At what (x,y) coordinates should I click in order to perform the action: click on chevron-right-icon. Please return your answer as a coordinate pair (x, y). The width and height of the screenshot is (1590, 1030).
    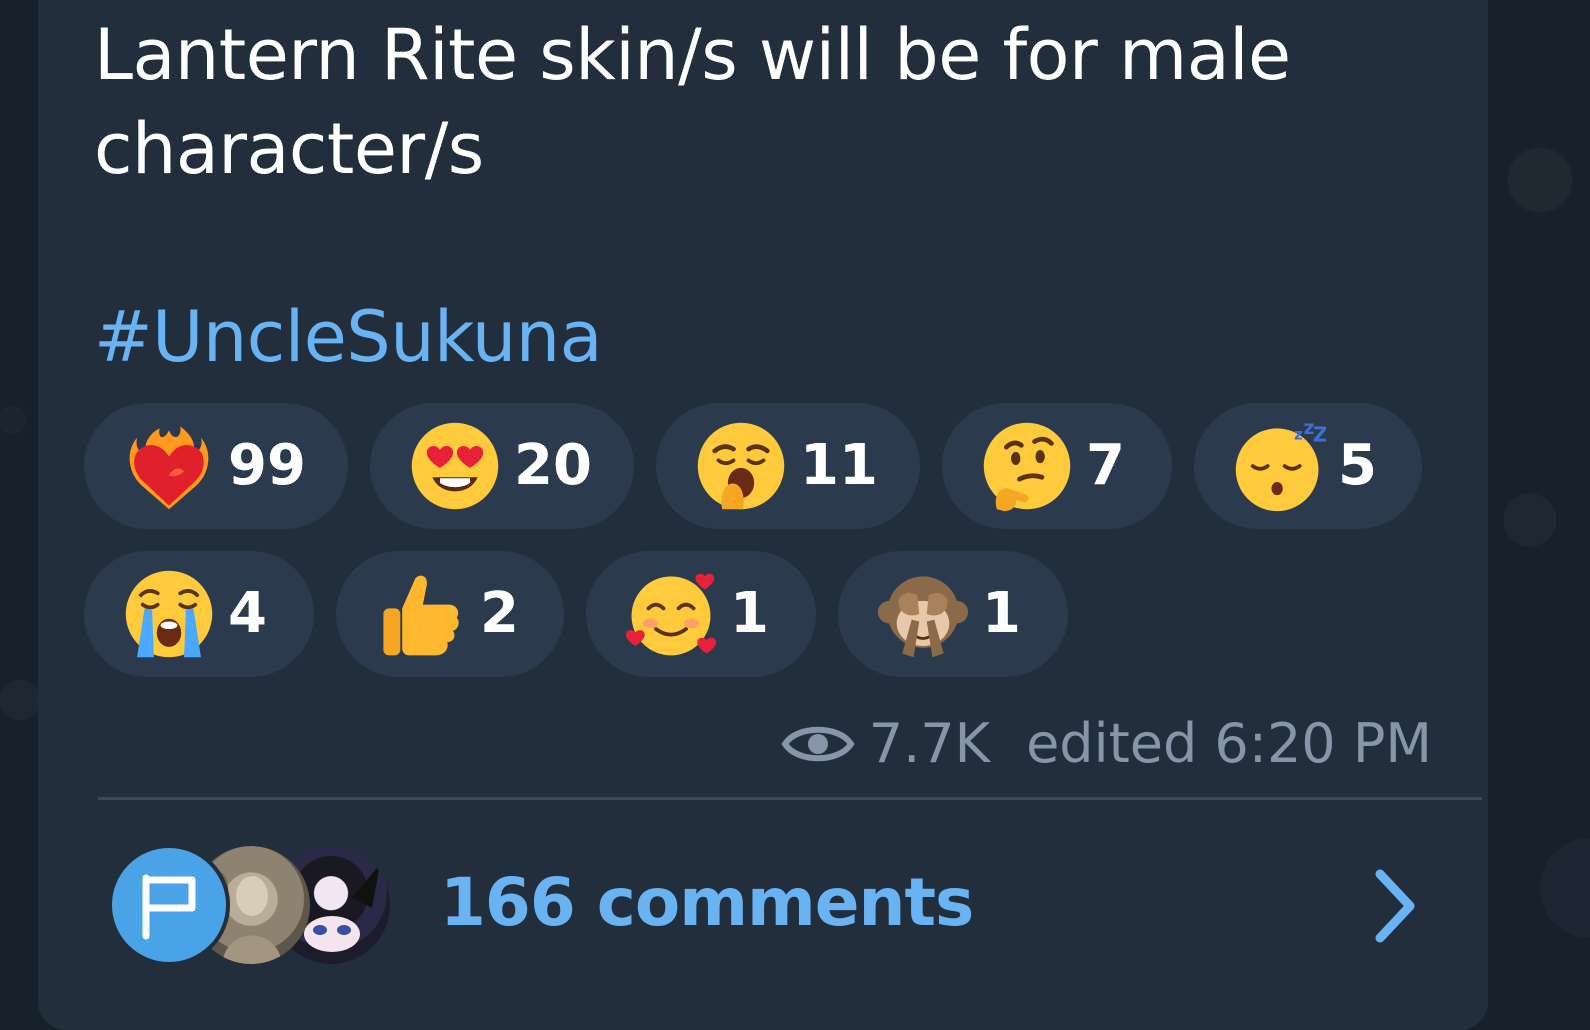
    Looking at the image, I should click on (1395, 906).